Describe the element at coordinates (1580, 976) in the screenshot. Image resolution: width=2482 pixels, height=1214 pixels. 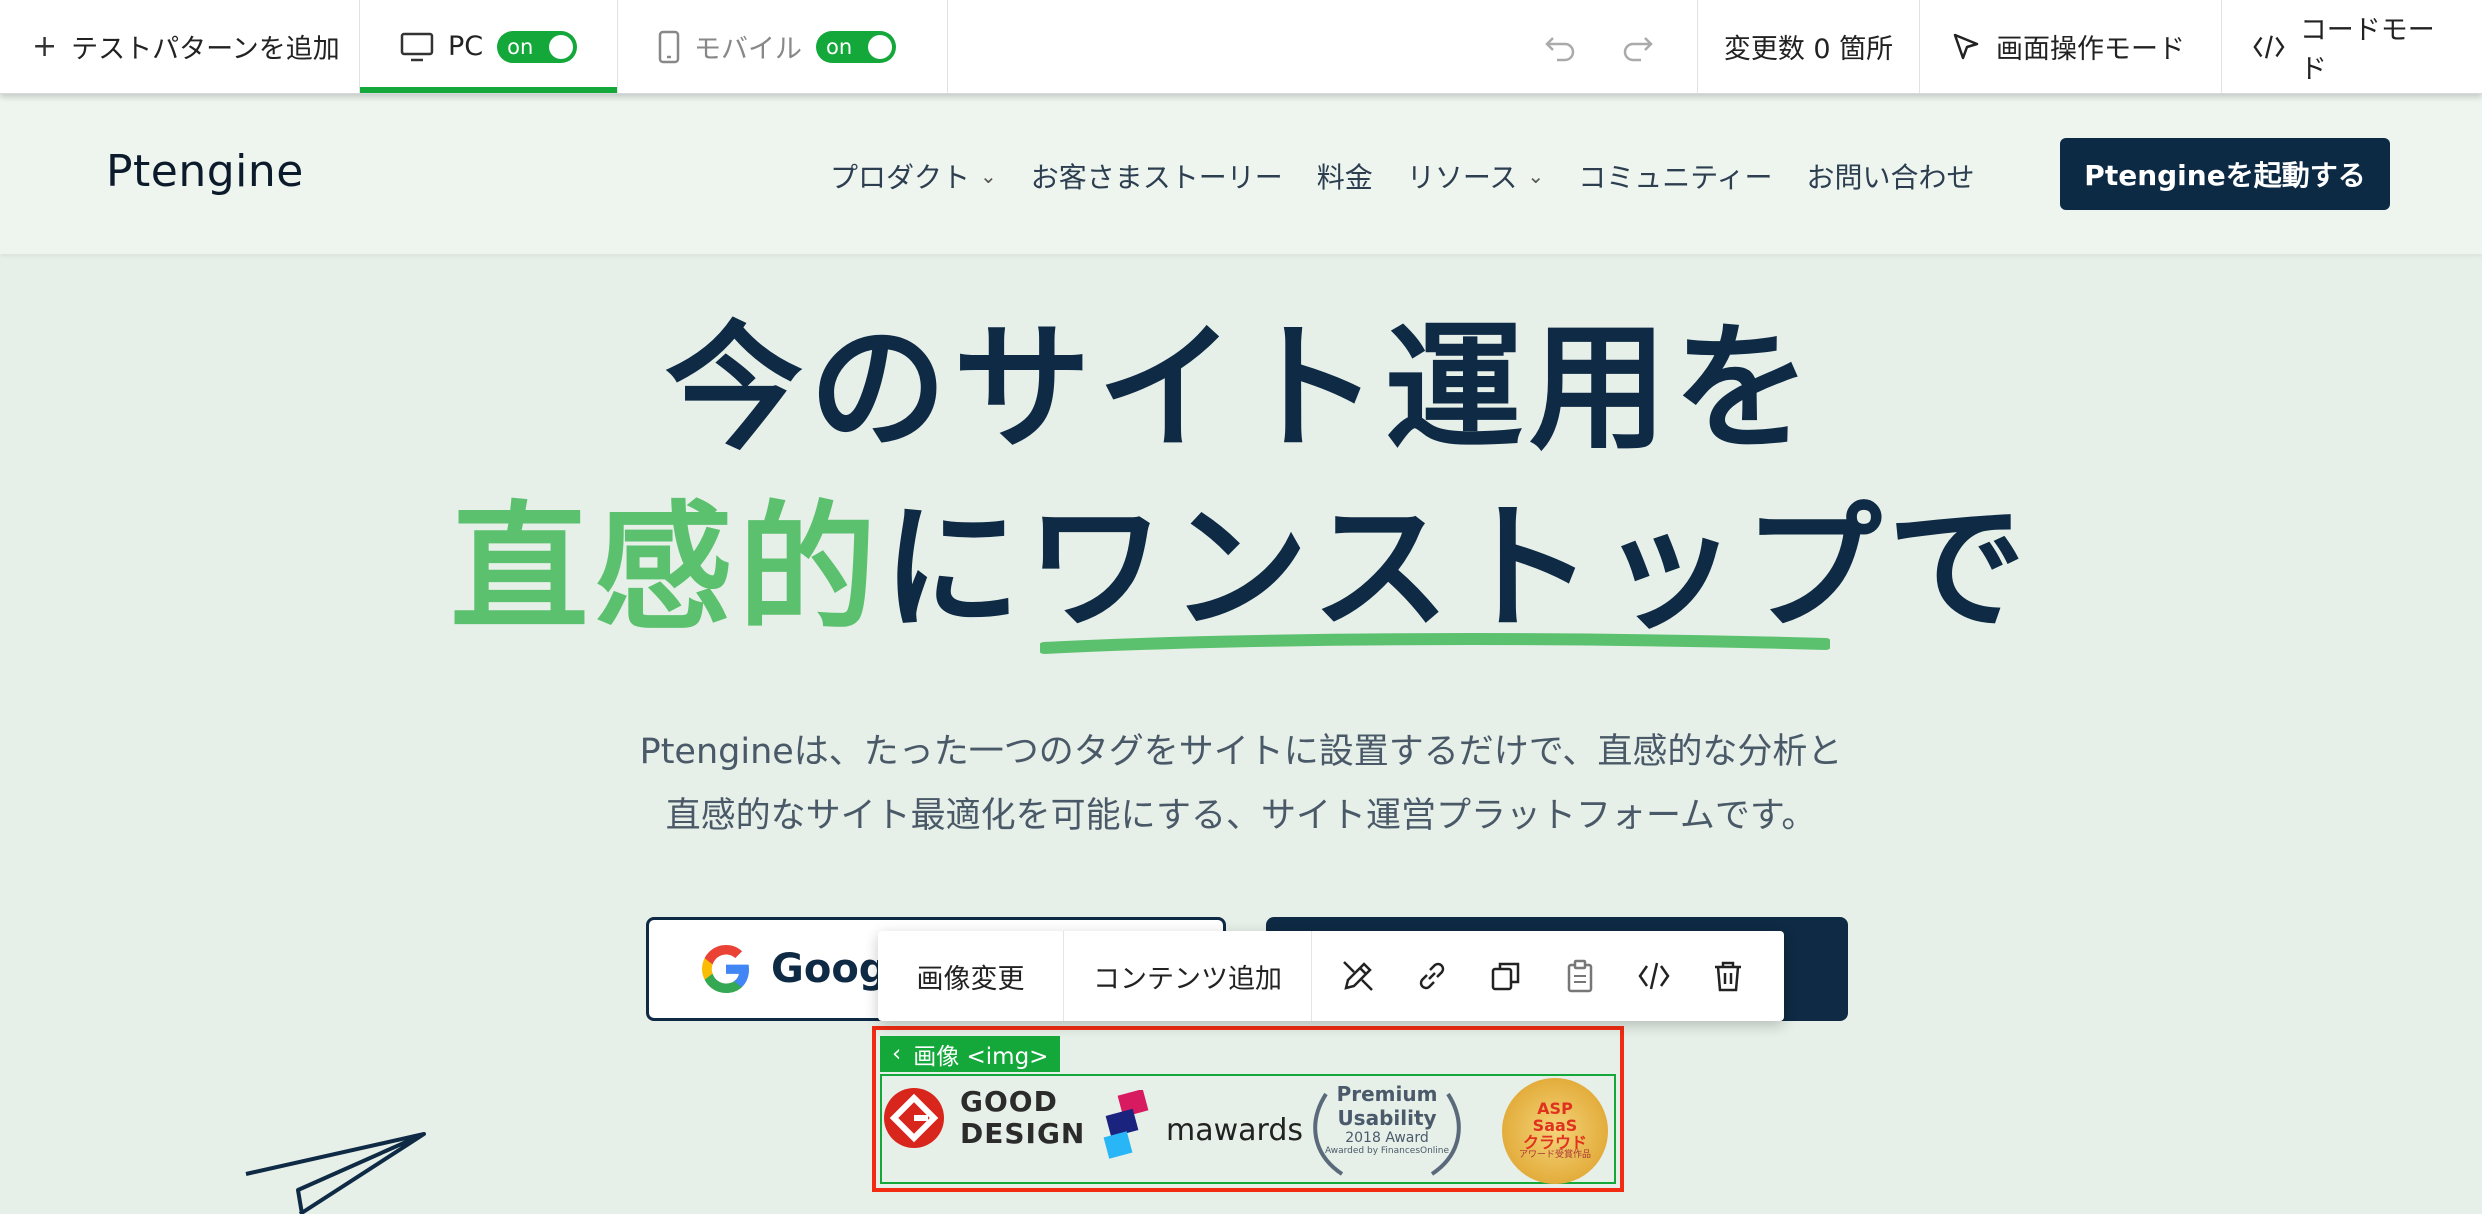
I see `clipboard-icon` at that location.